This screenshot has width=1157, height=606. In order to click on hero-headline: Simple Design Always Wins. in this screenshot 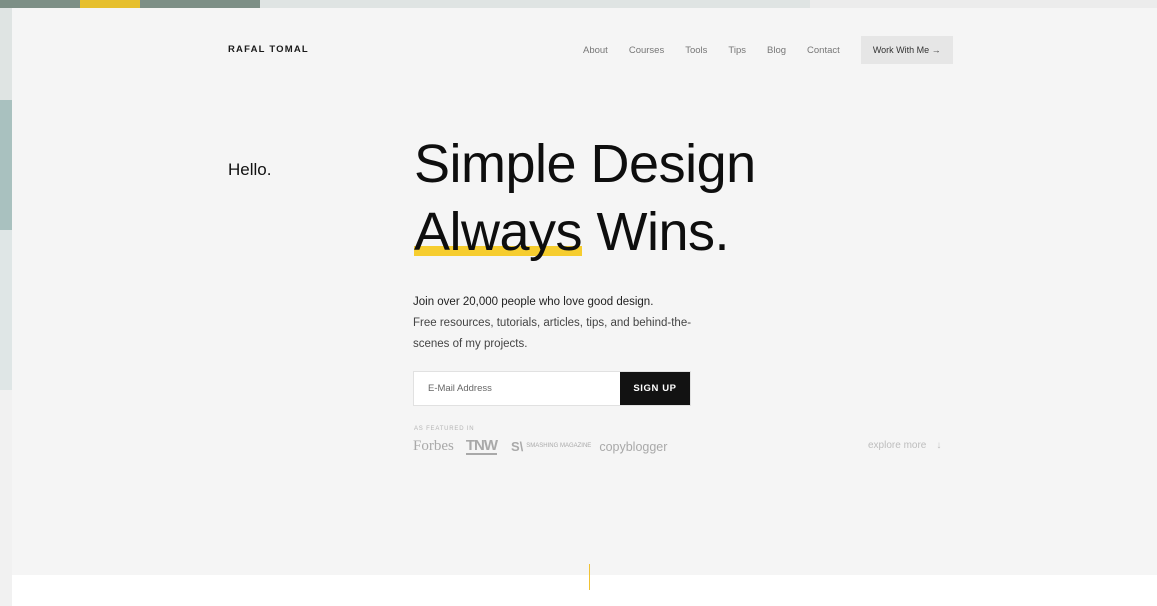, I will do `click(585, 198)`.